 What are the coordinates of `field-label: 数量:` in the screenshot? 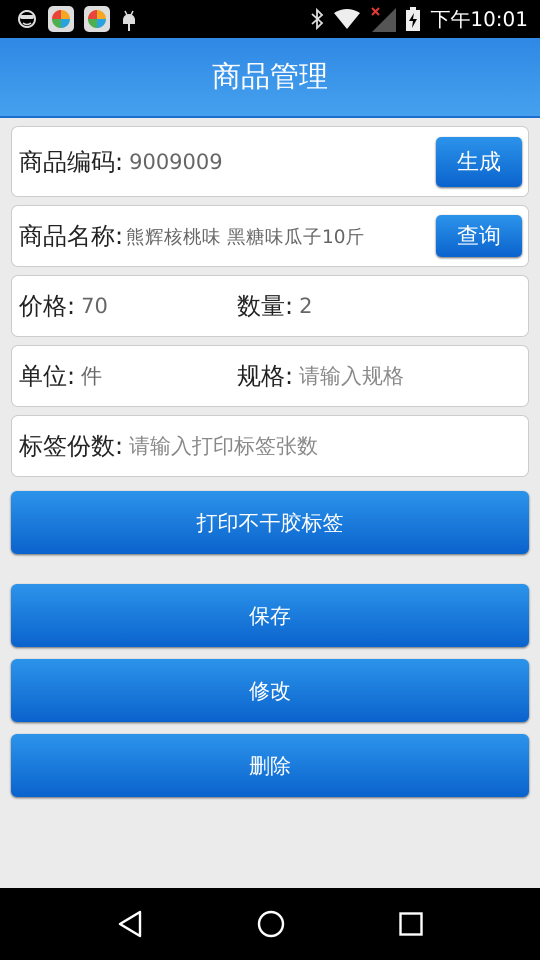 It's located at (265, 306).